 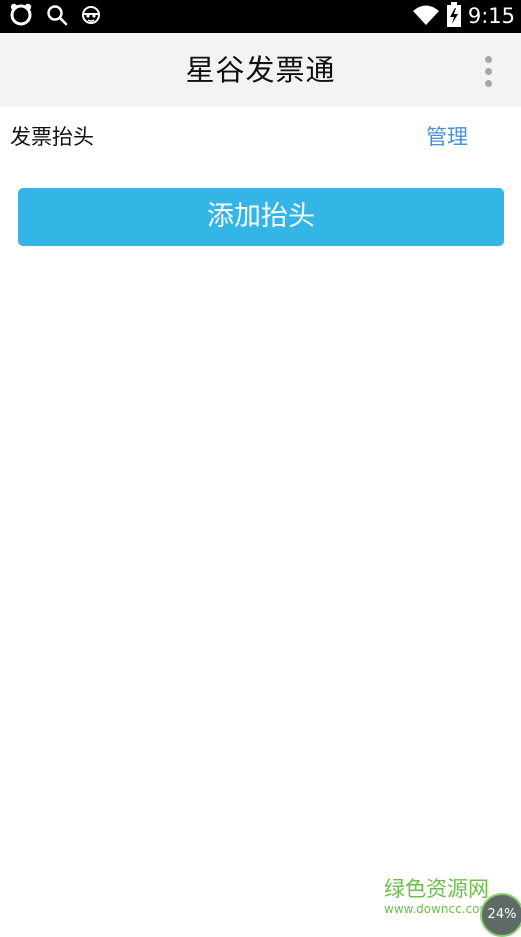 I want to click on app-bar: 星谷发票通, so click(x=260, y=70).